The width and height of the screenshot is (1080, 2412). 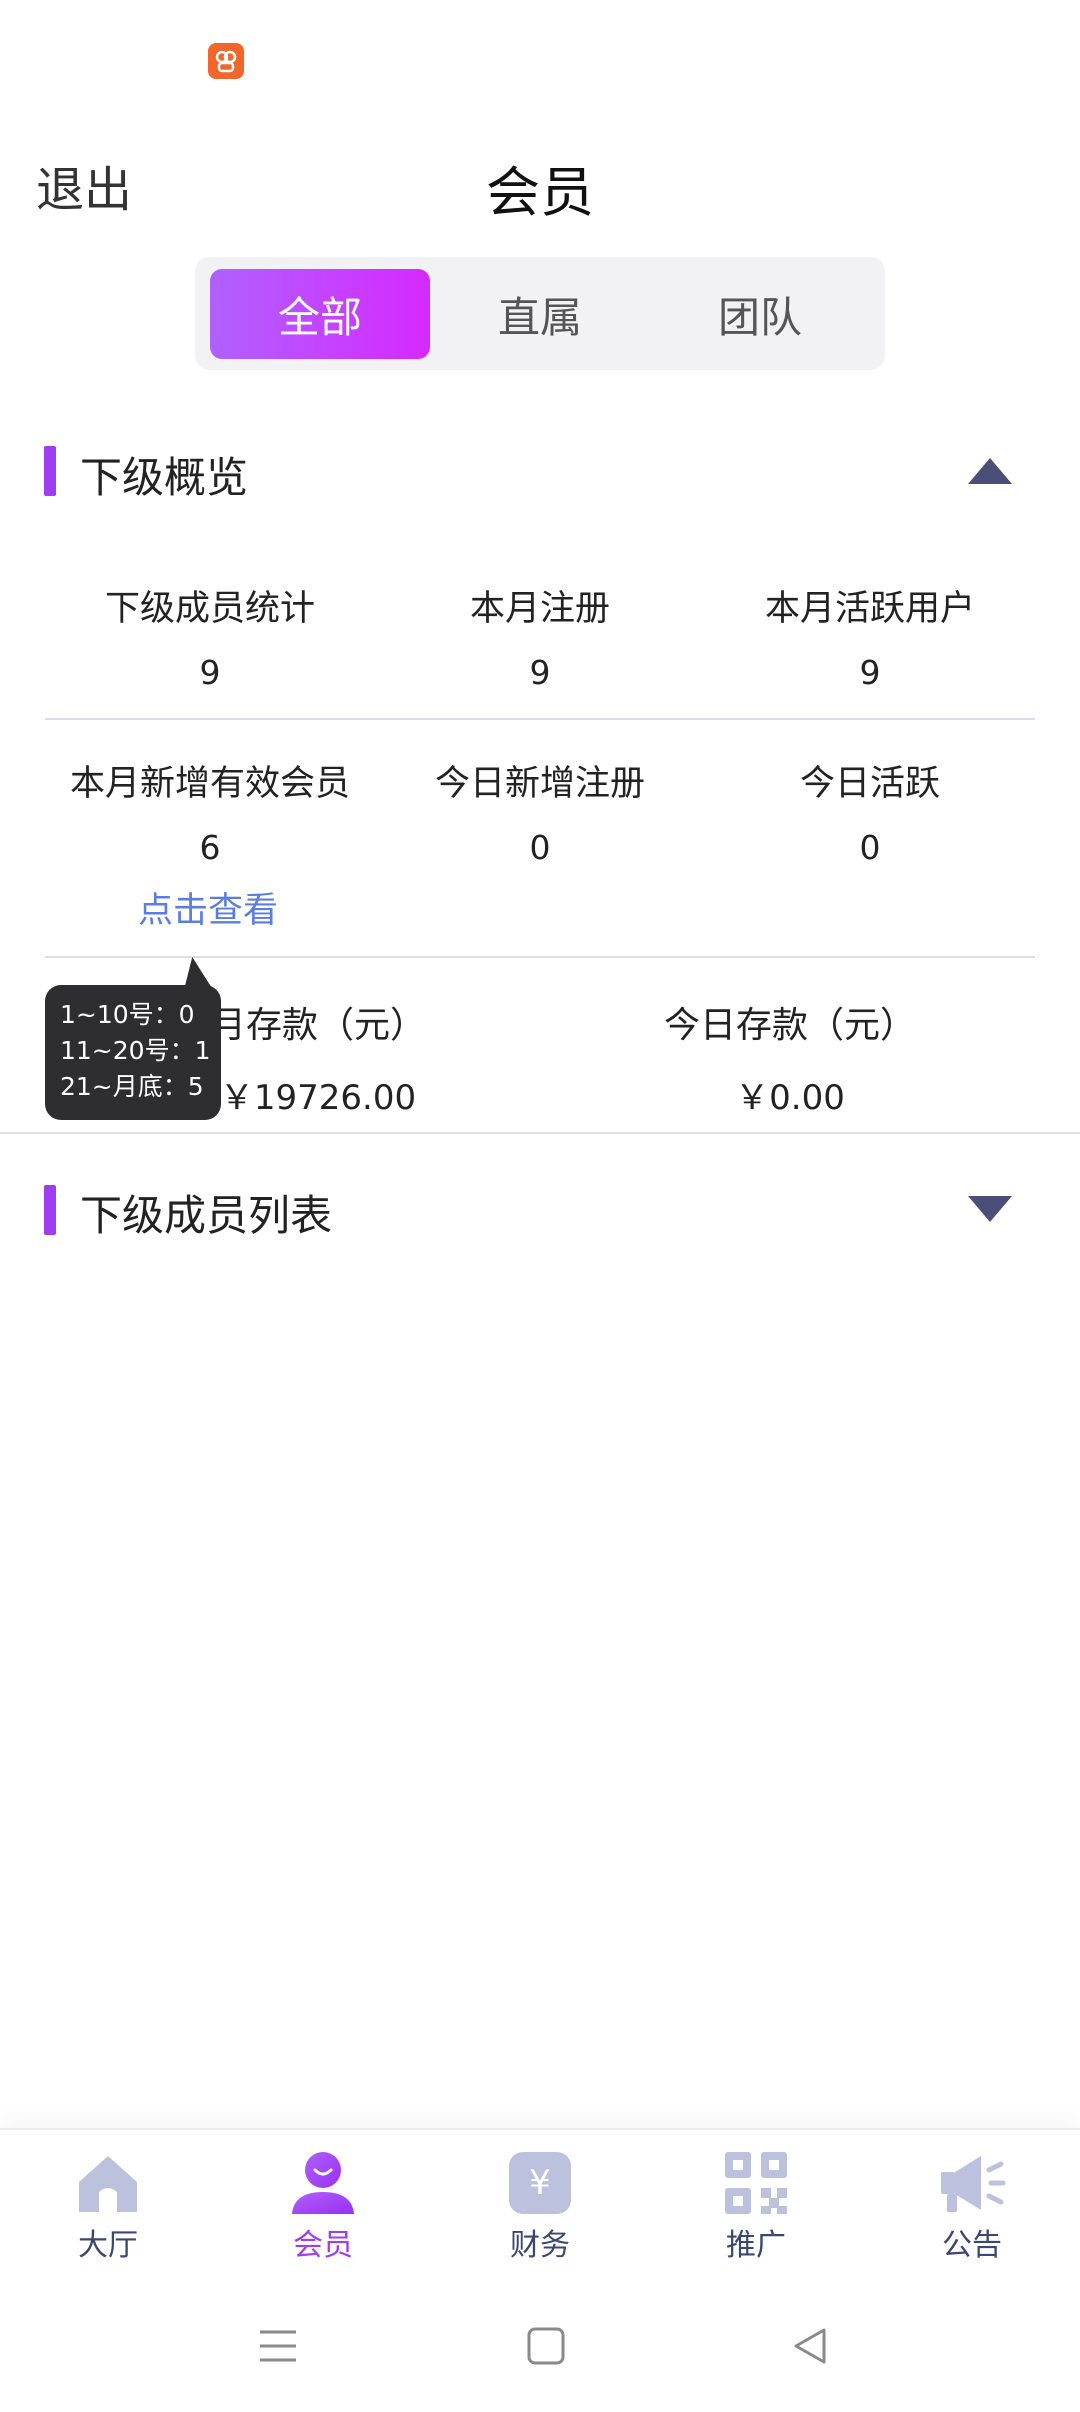 What do you see at coordinates (869, 609) in the screenshot?
I see `stat-label: 本月活跃用户` at bounding box center [869, 609].